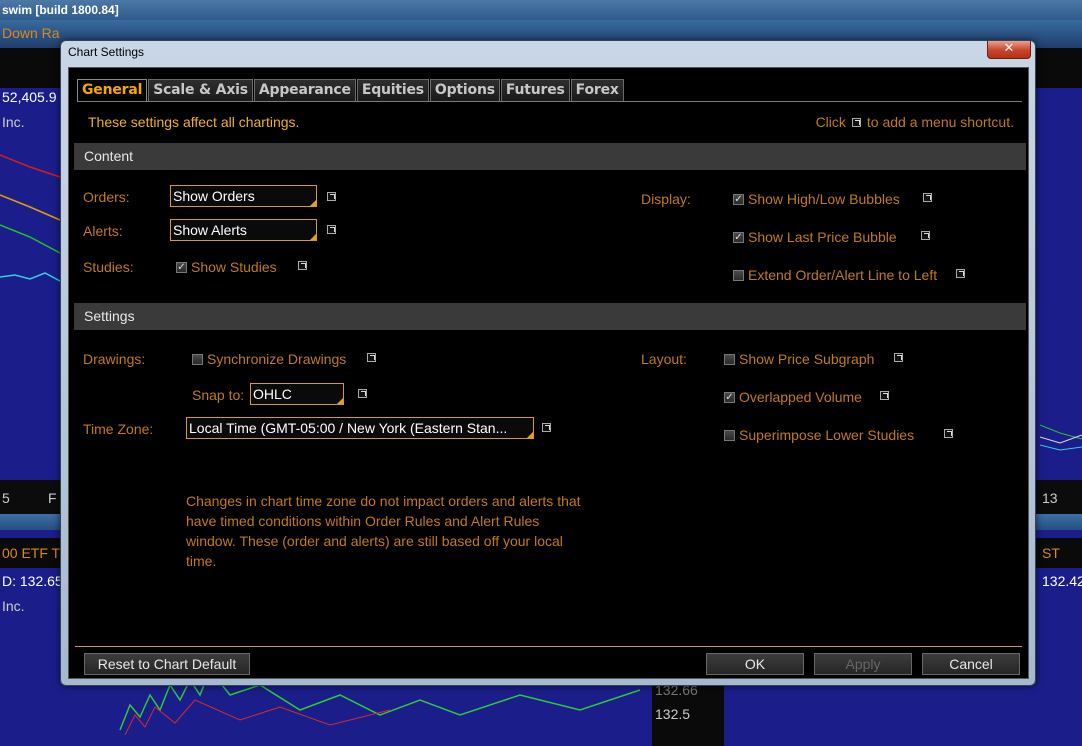 The image size is (1082, 746). Describe the element at coordinates (729, 359) in the screenshot. I see `show-price-subgraph-checkbox` at that location.